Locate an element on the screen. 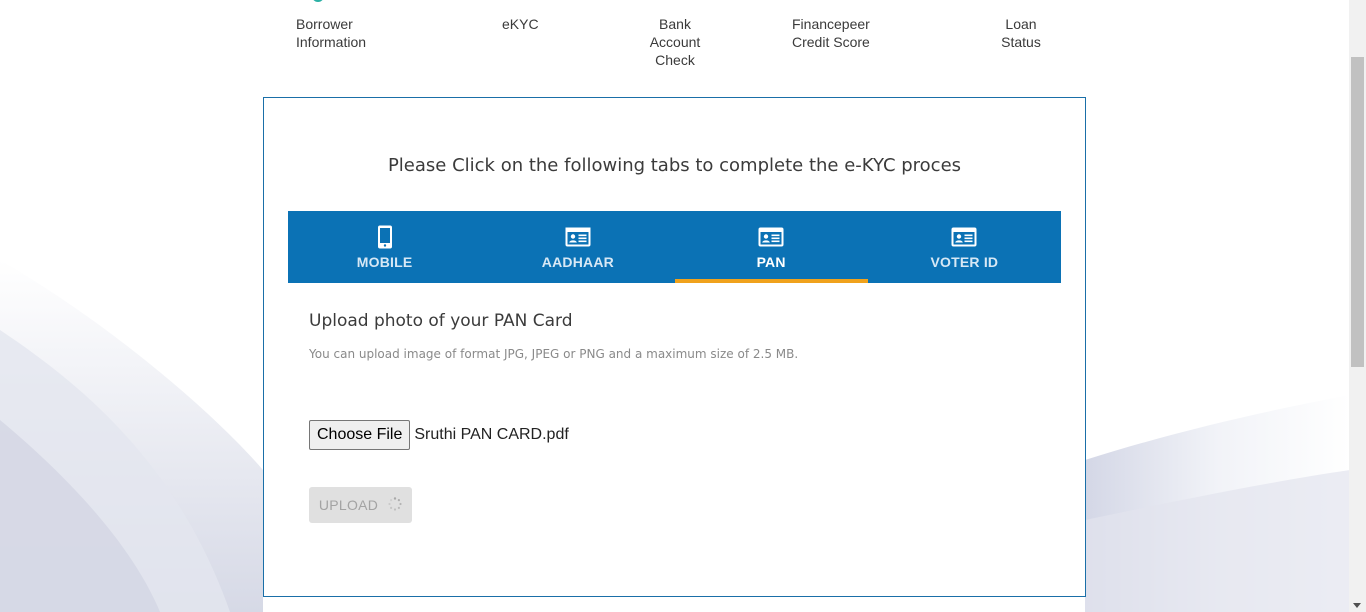 The height and width of the screenshot is (612, 1366). page-scrollbar is located at coordinates (1357, 306).